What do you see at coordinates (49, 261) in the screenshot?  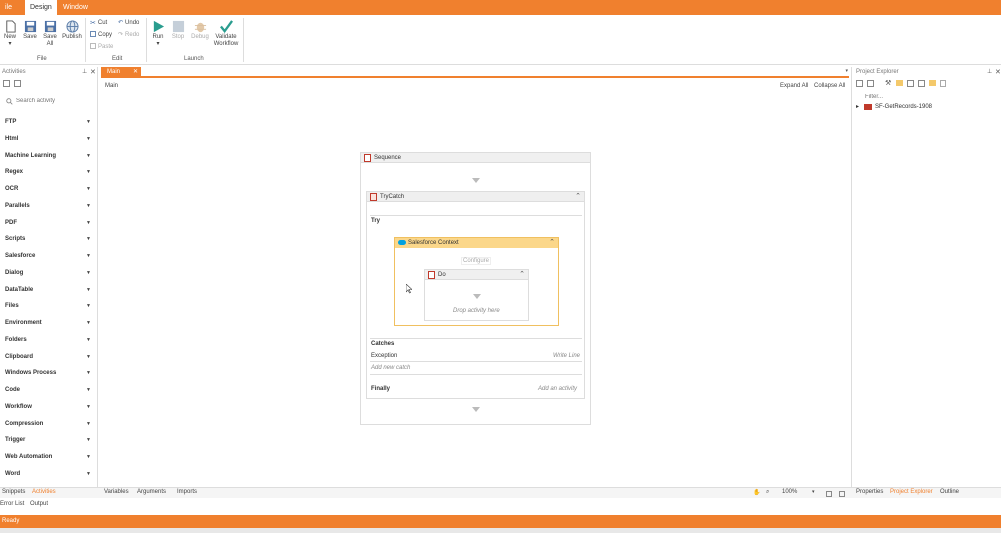 I see `activity-category-item: Salesforce ▼` at bounding box center [49, 261].